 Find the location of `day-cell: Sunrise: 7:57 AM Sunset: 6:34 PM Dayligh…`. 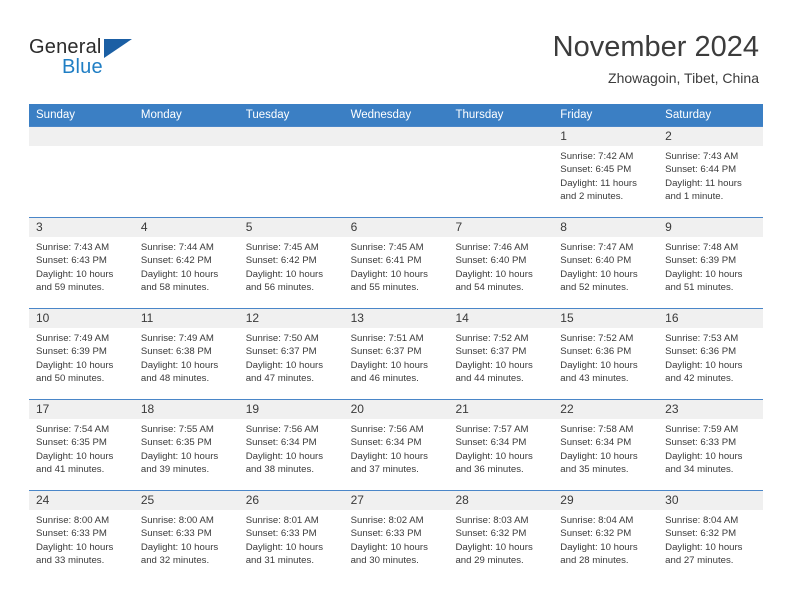

day-cell: Sunrise: 7:57 AM Sunset: 6:34 PM Dayligh… is located at coordinates (500, 454).